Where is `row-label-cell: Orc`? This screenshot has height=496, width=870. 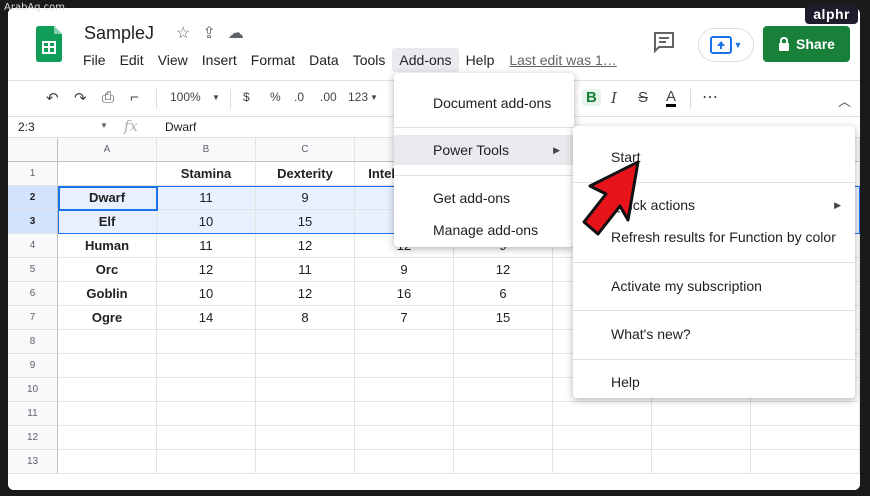
row-label-cell: Orc is located at coordinates (107, 270).